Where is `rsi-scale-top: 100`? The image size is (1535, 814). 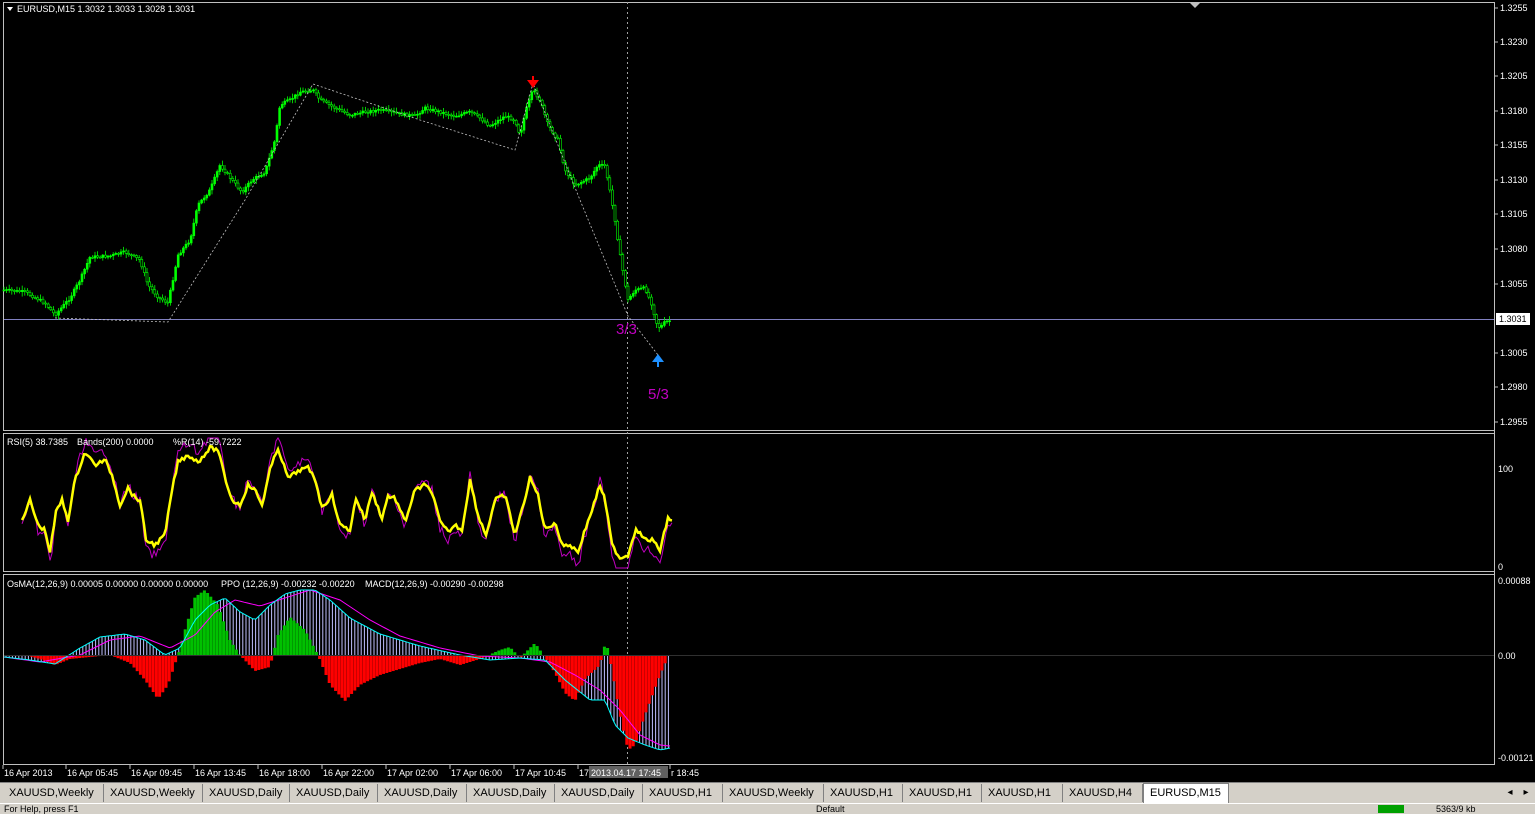
rsi-scale-top: 100 is located at coordinates (1505, 469).